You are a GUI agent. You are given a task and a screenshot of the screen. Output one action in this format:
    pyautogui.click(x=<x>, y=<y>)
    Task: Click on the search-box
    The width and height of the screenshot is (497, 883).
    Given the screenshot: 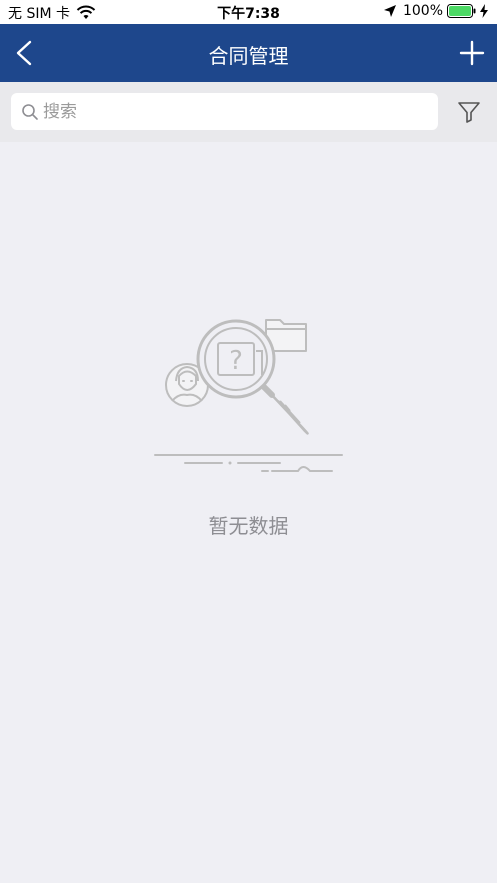 What is the action you would take?
    pyautogui.click(x=224, y=111)
    